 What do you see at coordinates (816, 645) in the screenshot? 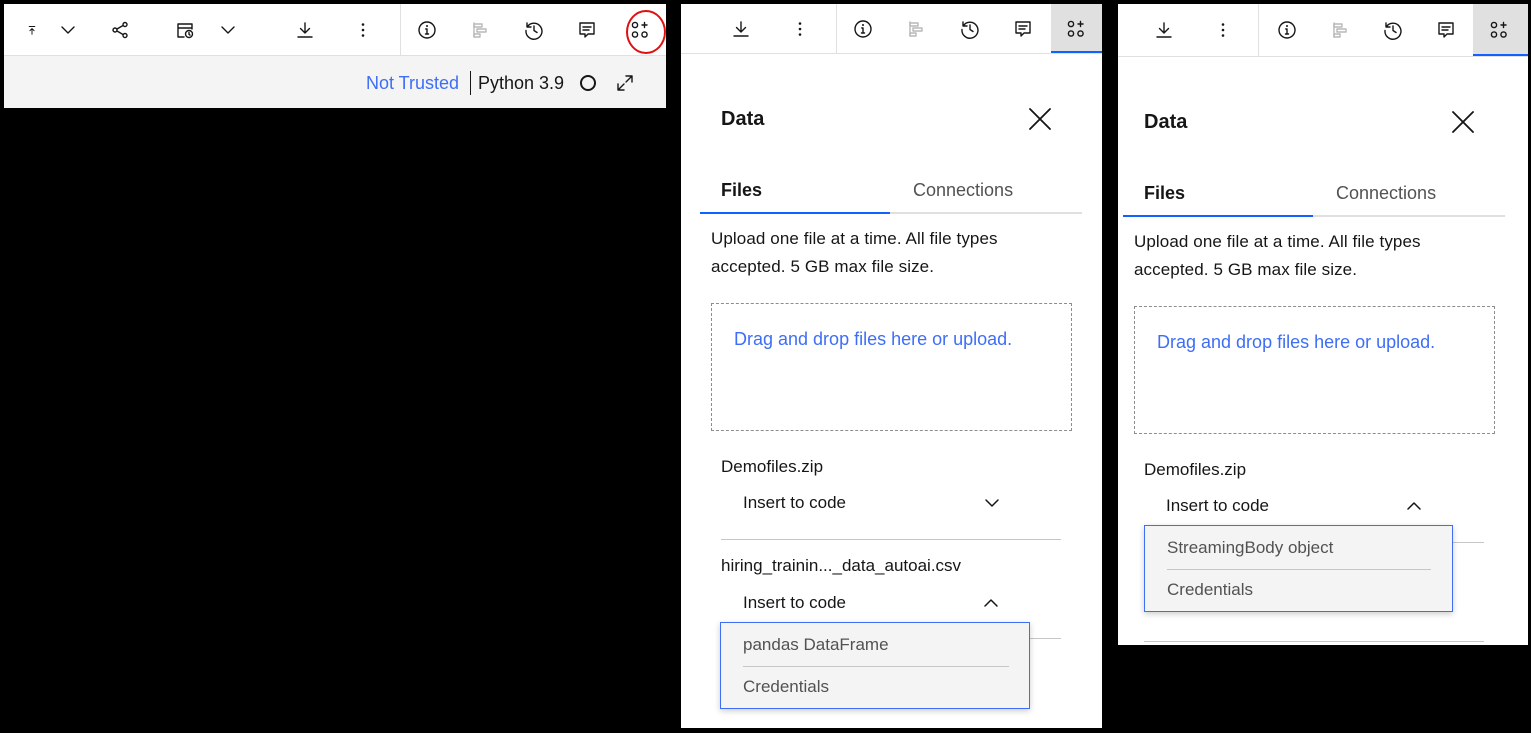
I see `menu-option-pandas-dataframe: pandas DataFrame` at bounding box center [816, 645].